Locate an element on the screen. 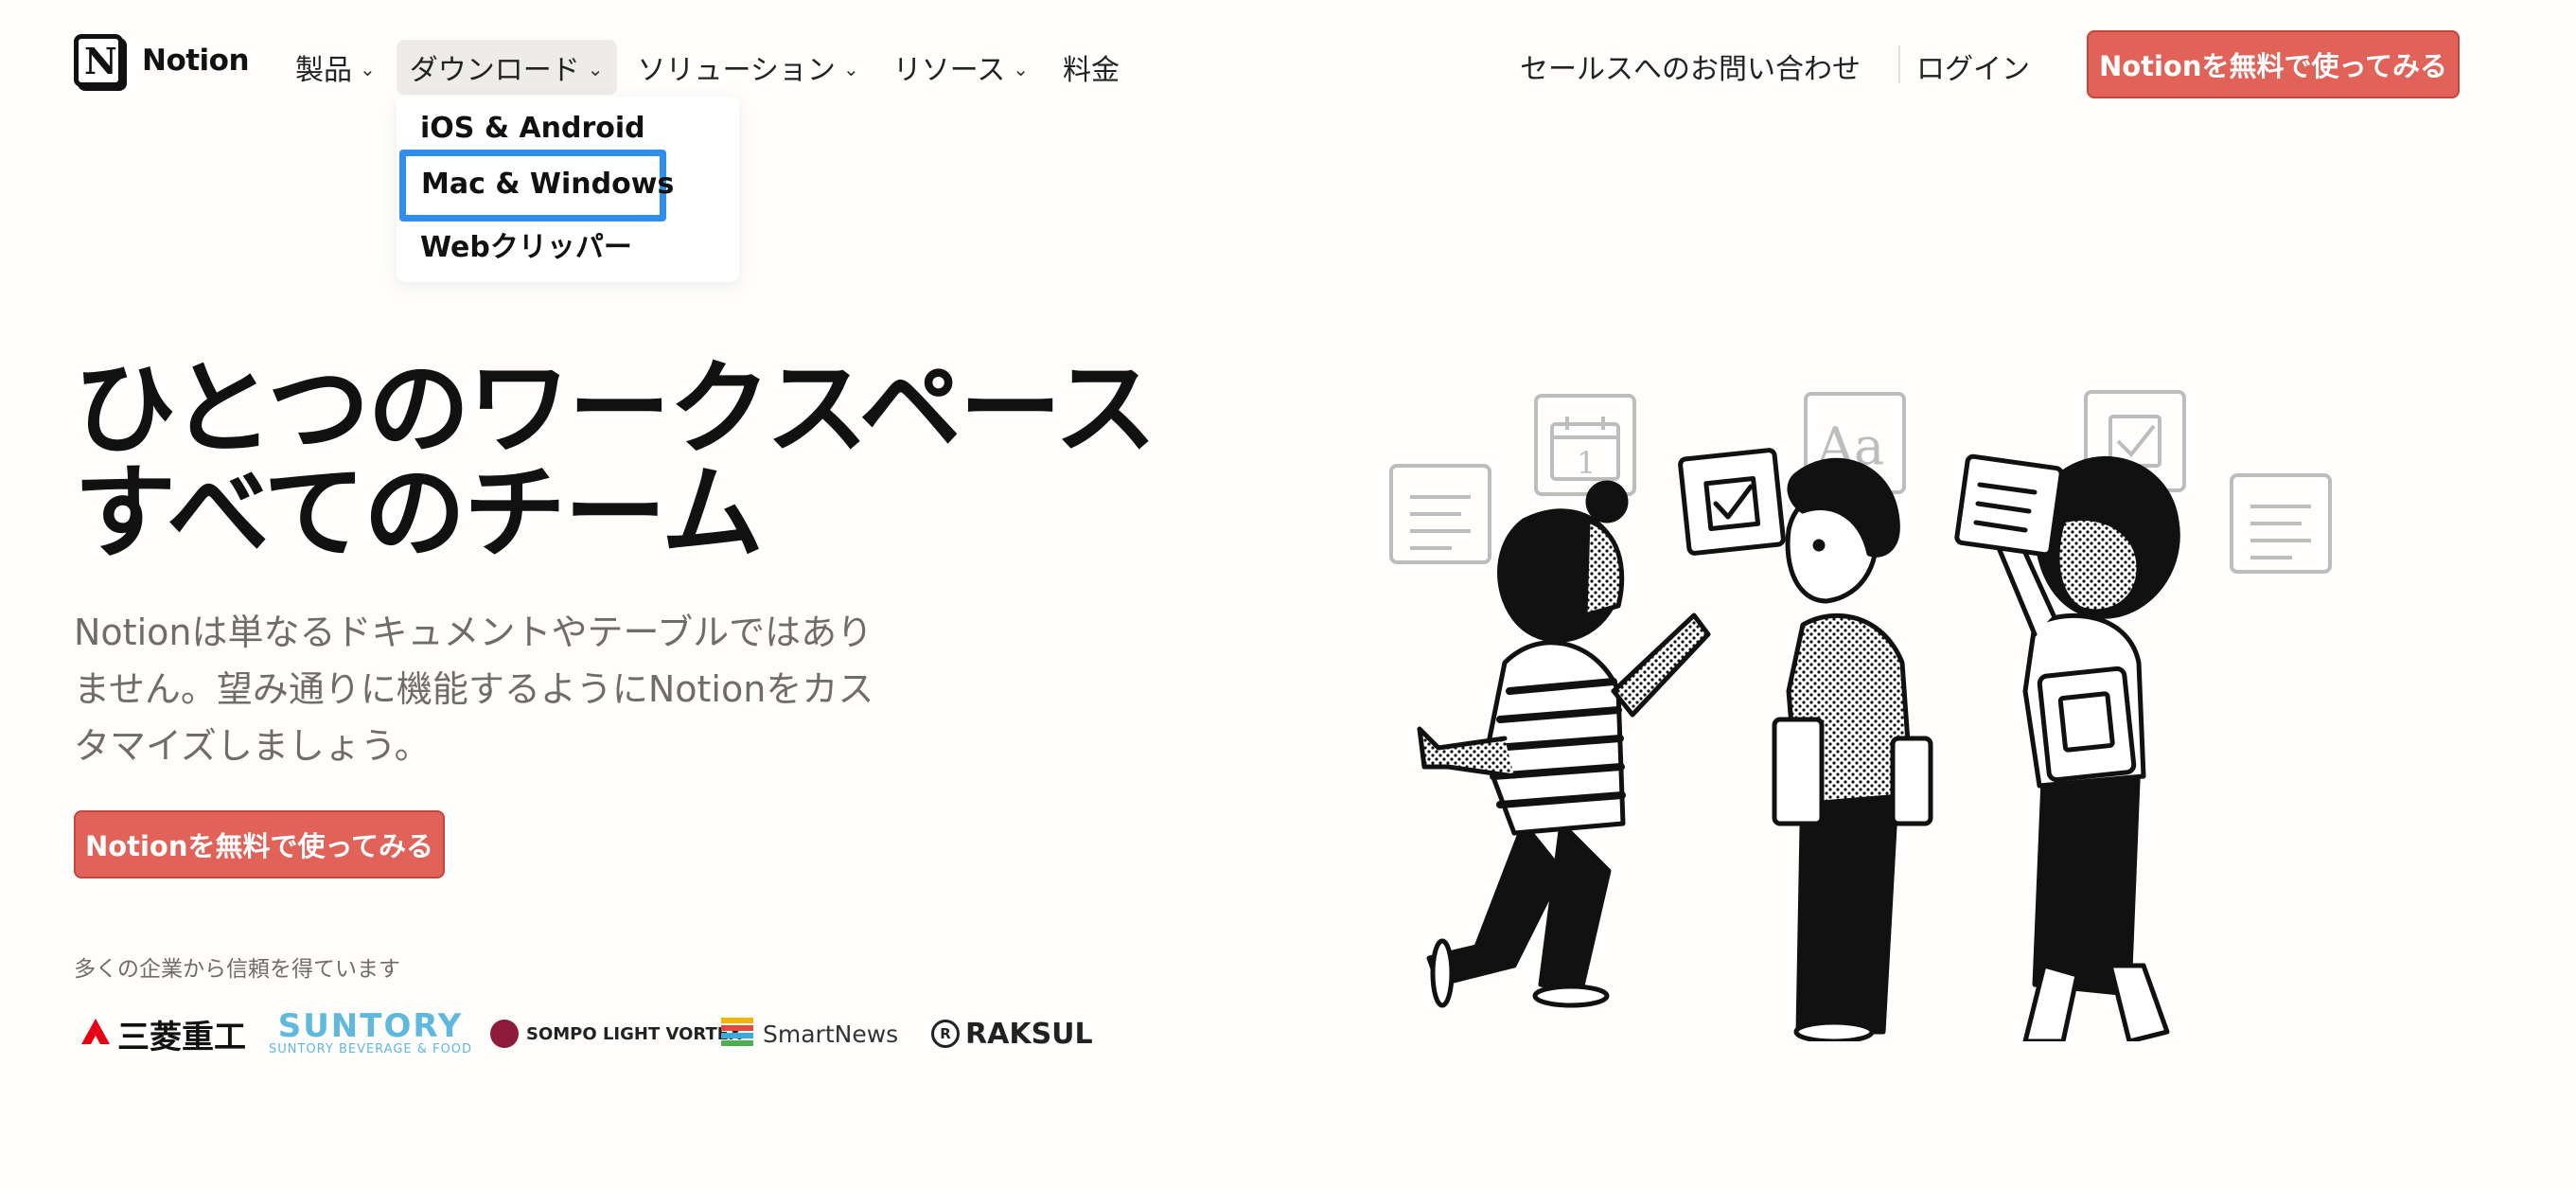  notion-logo-letter: N is located at coordinates (100, 61).